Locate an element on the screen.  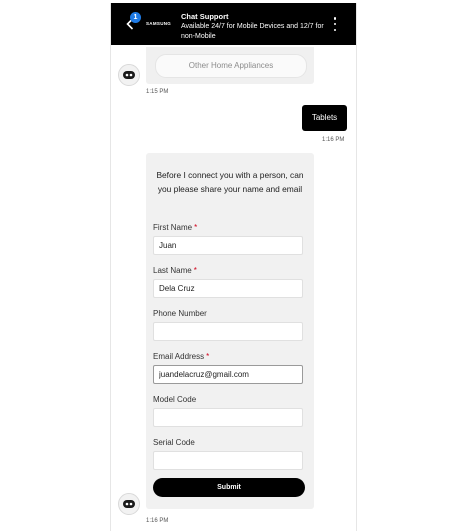
first-name-label: First Name * is located at coordinates (175, 227).